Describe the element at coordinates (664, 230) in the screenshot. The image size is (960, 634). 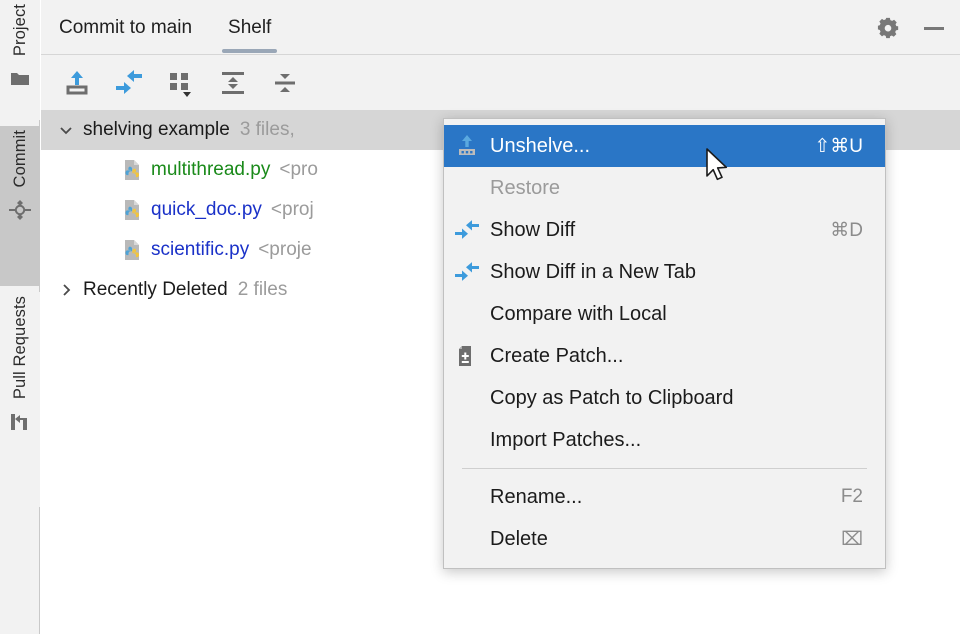
I see `menu-item-show-diff: Show Diff ⌘D` at that location.